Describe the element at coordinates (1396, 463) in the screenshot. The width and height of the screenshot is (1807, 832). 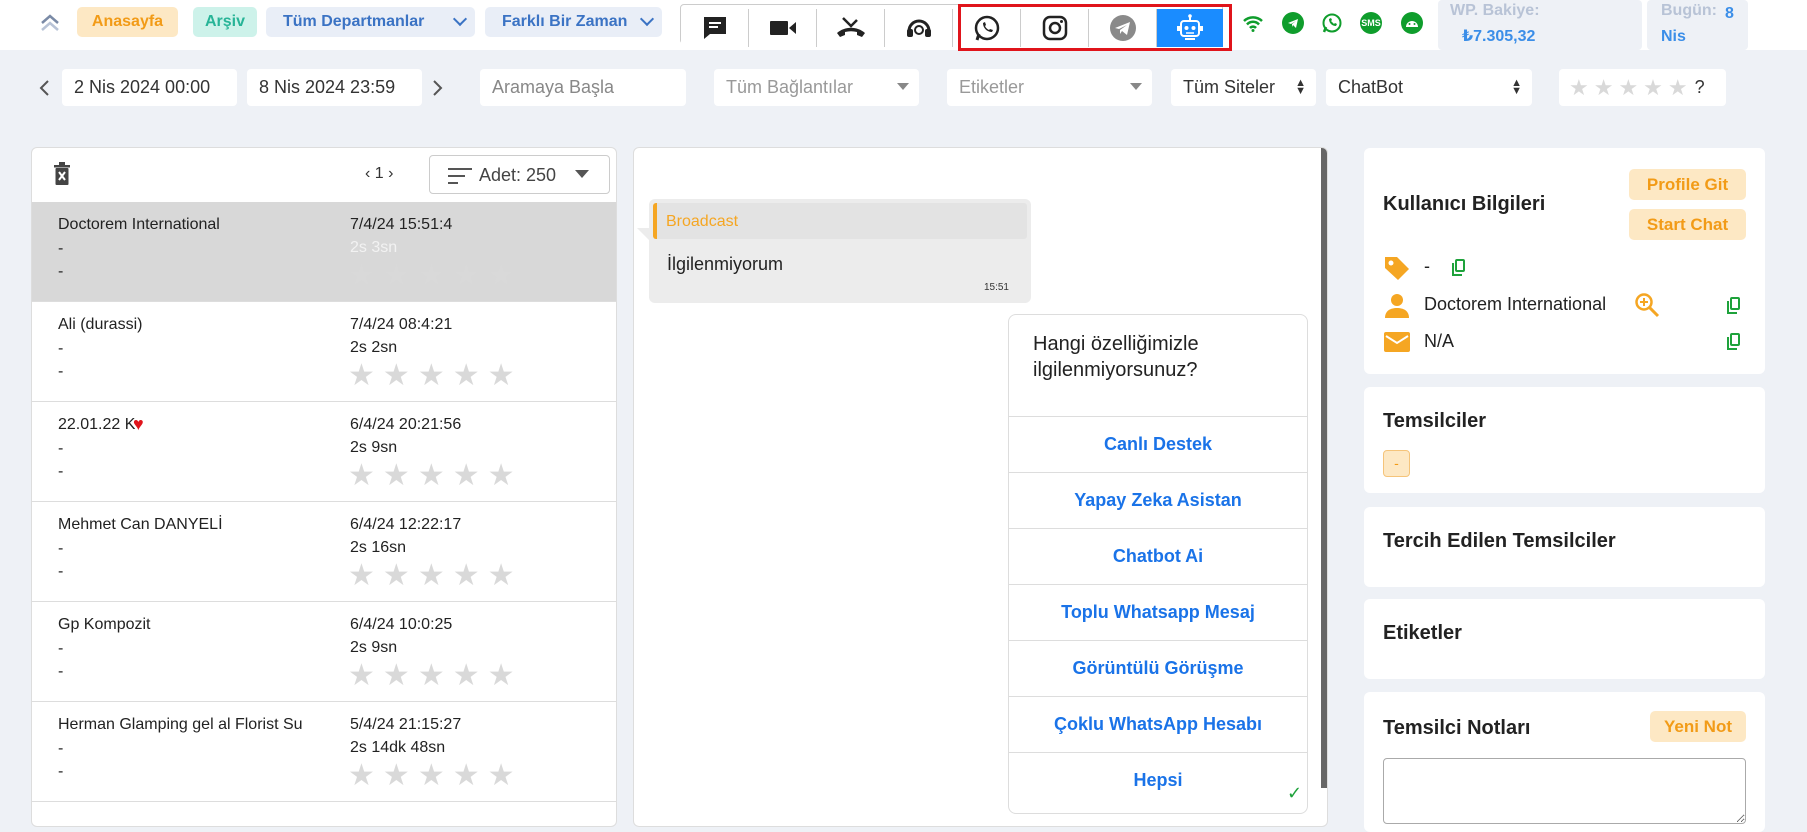
I see `representative-badge: -` at that location.